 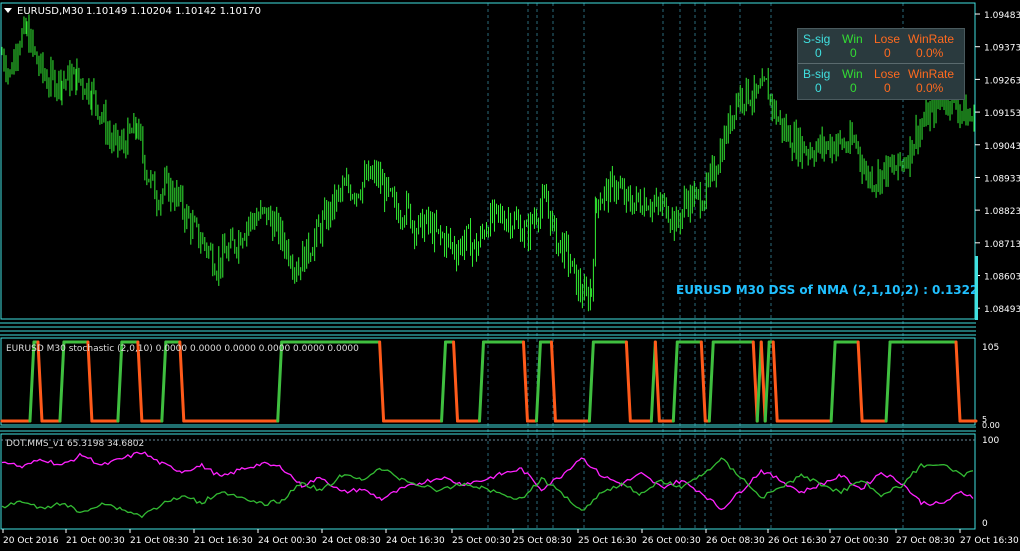 What do you see at coordinates (735, 541) in the screenshot?
I see `time-tick-label: 26 Oct 08:30` at bounding box center [735, 541].